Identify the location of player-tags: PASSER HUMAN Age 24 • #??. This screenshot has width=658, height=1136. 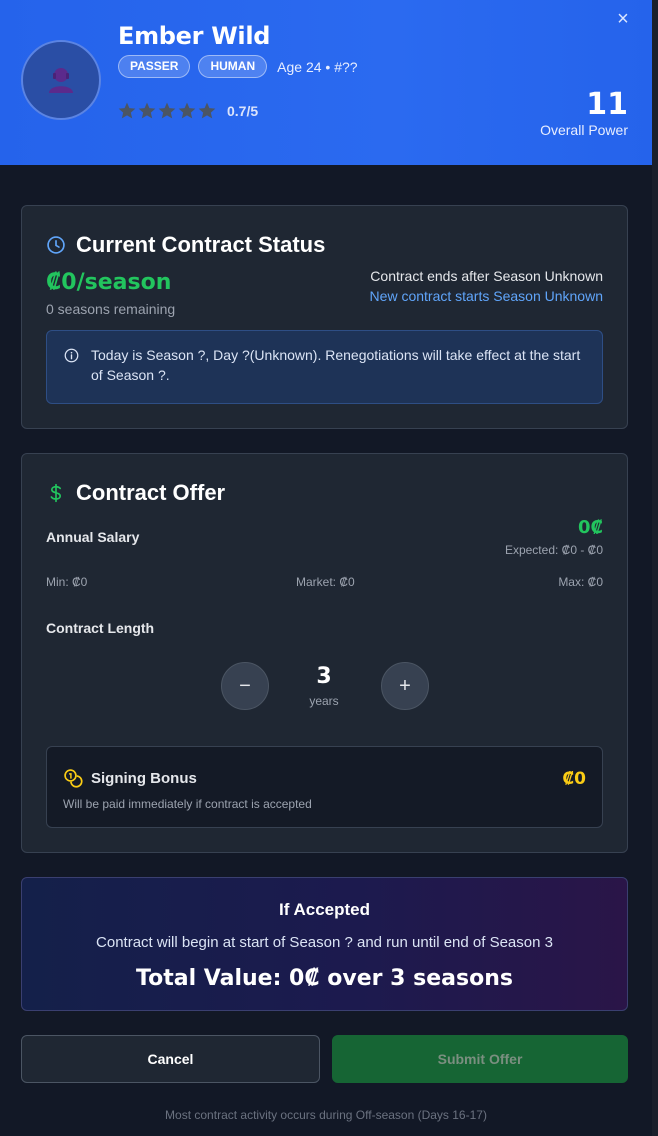
(238, 66).